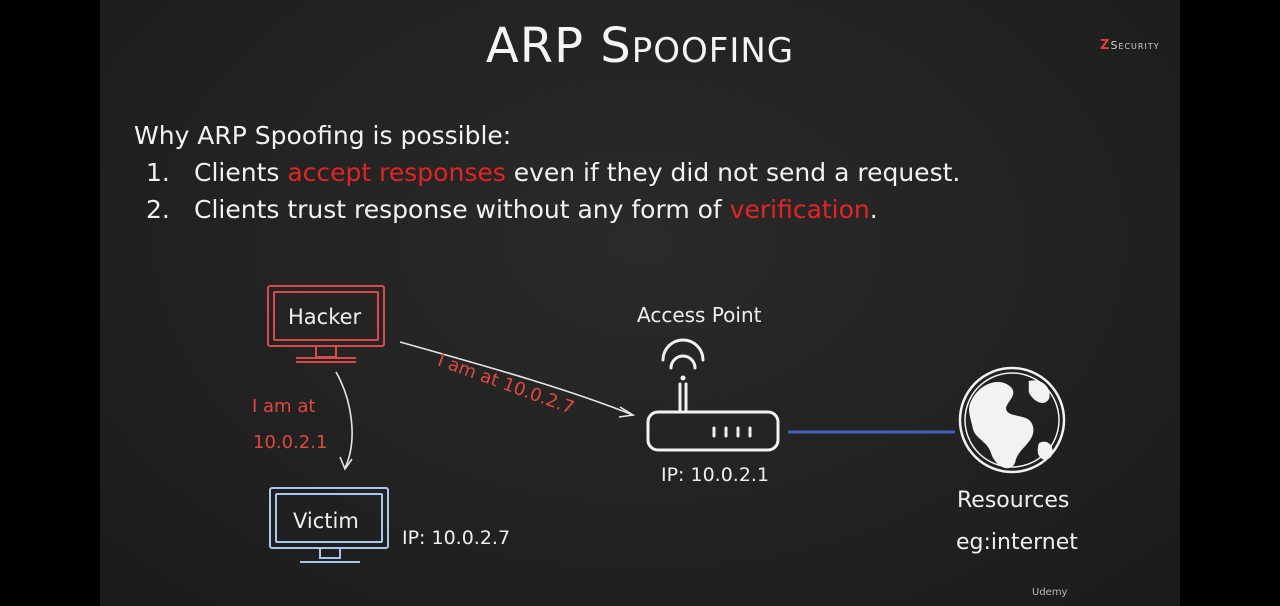 Image resolution: width=1280 pixels, height=606 pixels. I want to click on access-point-label: Access Point, so click(699, 315).